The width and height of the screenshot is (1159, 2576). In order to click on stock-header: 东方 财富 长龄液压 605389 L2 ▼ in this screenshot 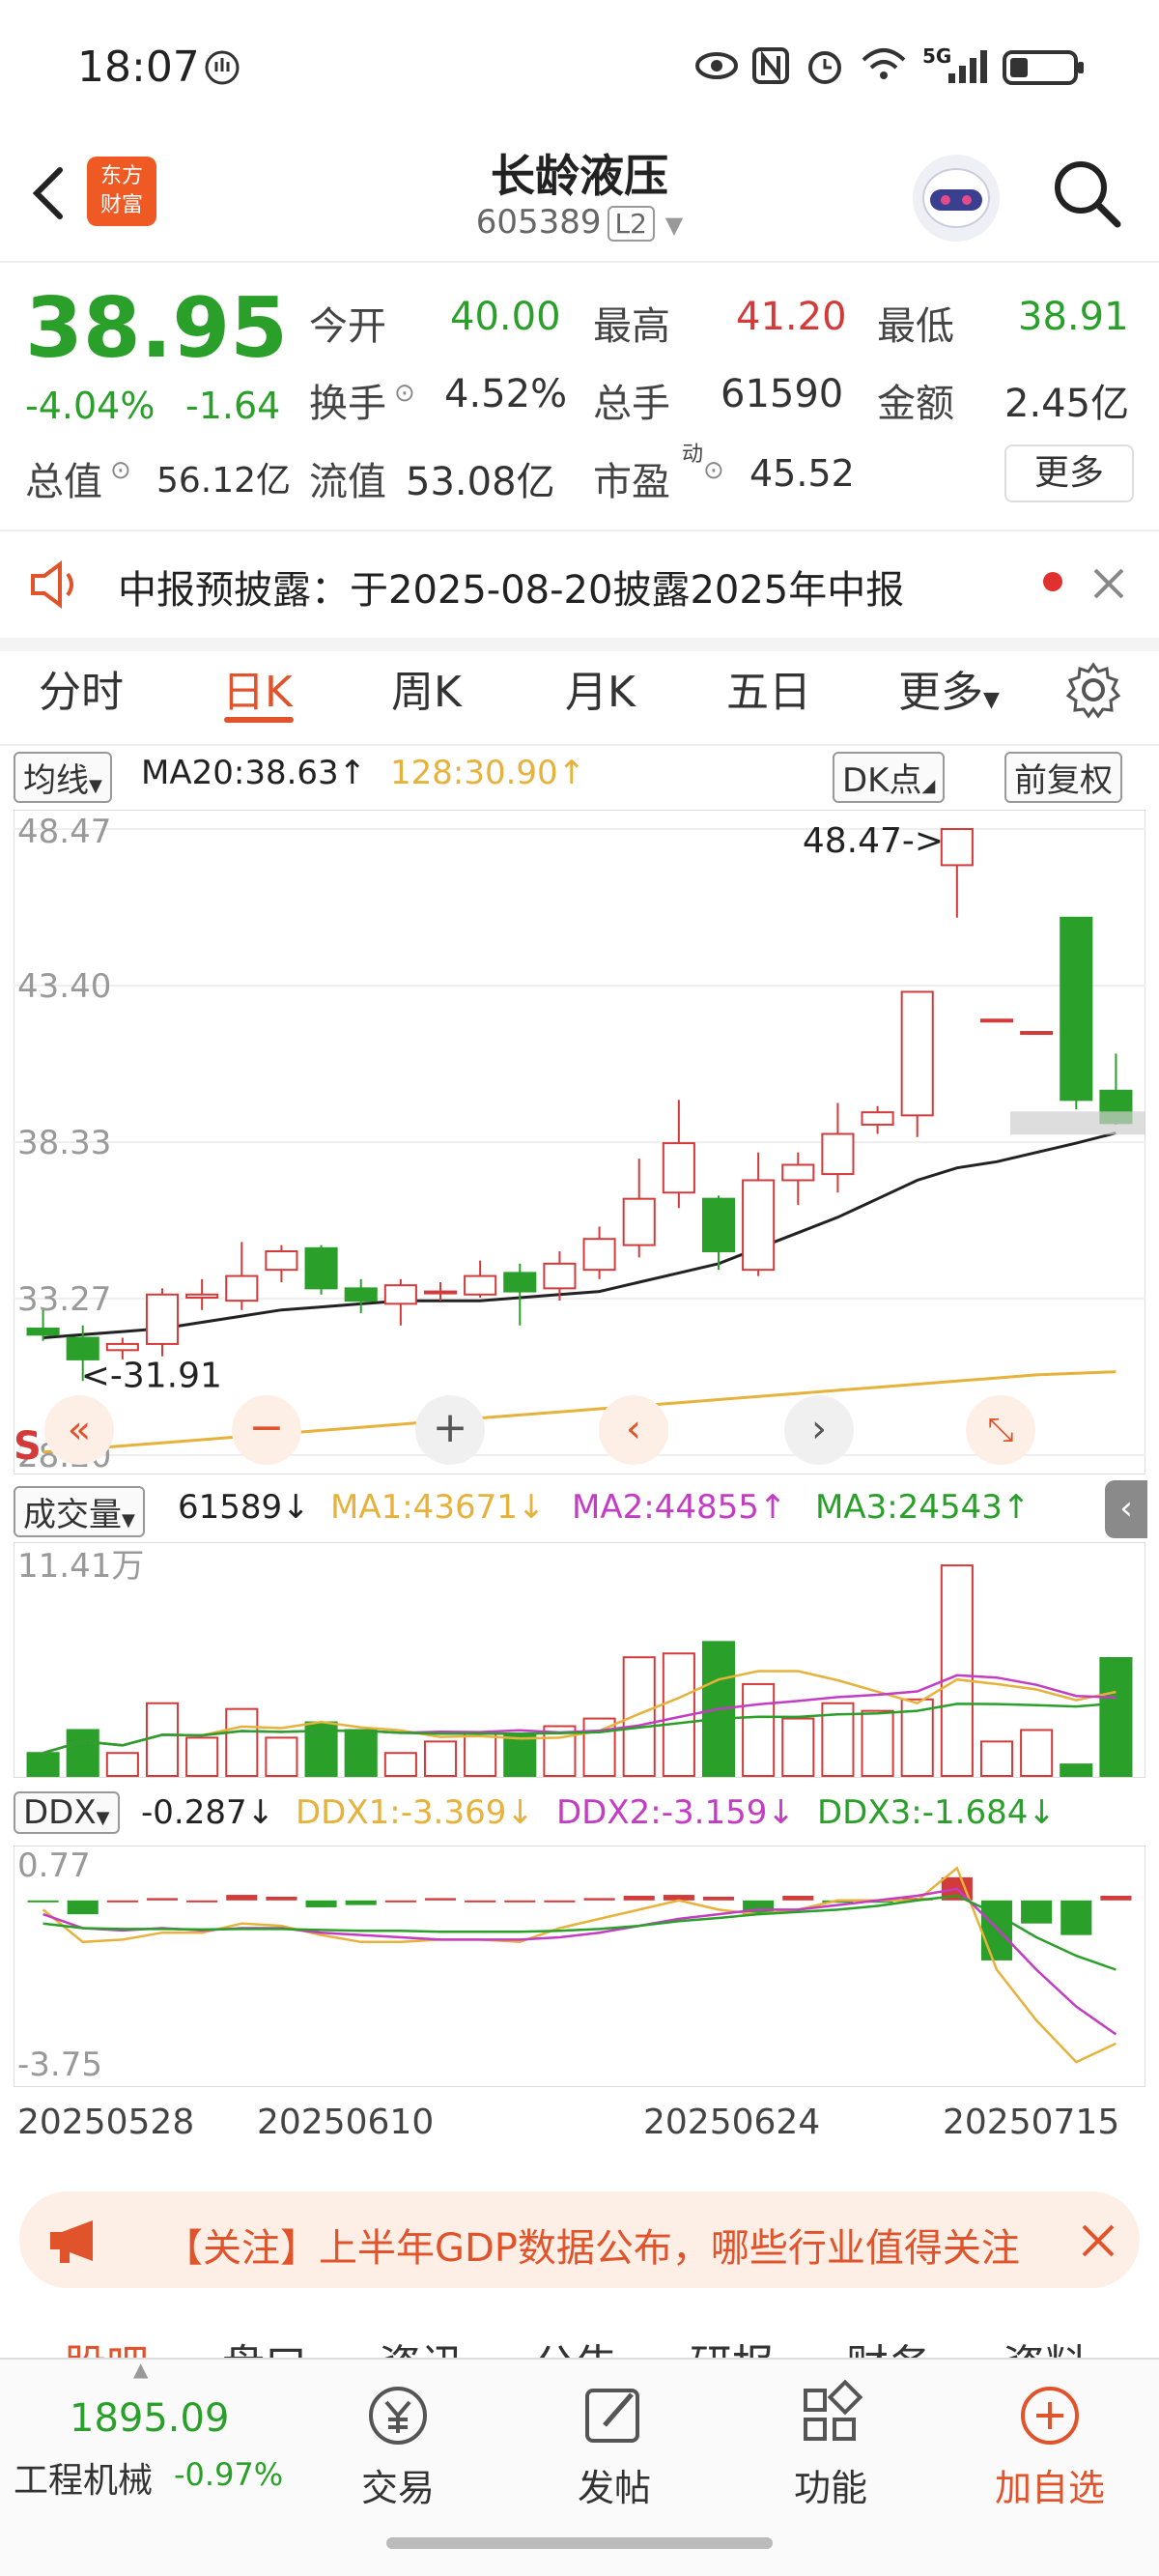, I will do `click(579, 199)`.